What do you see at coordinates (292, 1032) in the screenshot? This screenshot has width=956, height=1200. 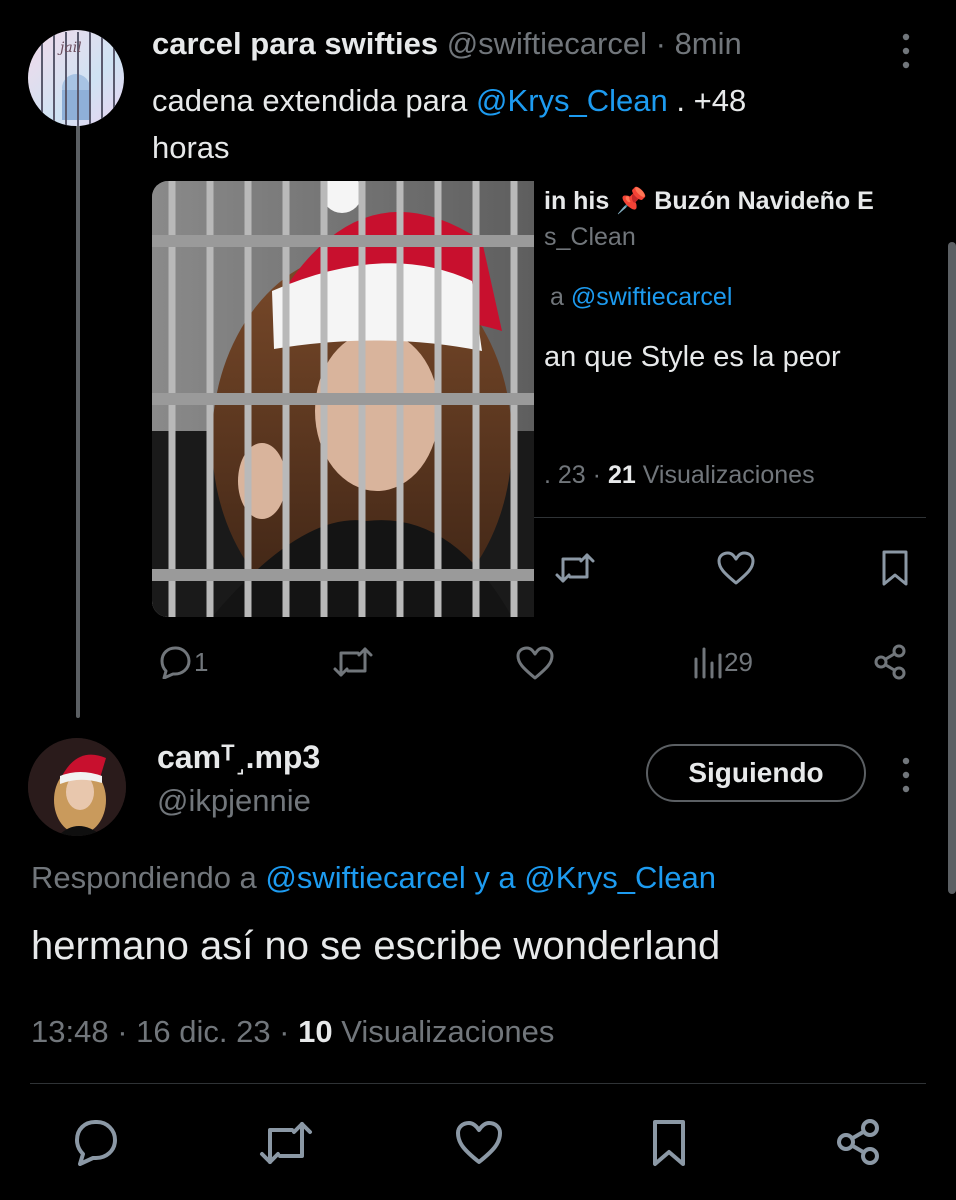 I see `reply-meta: 13:48 · 16 dic. 23 · 10 Visualizaciones` at bounding box center [292, 1032].